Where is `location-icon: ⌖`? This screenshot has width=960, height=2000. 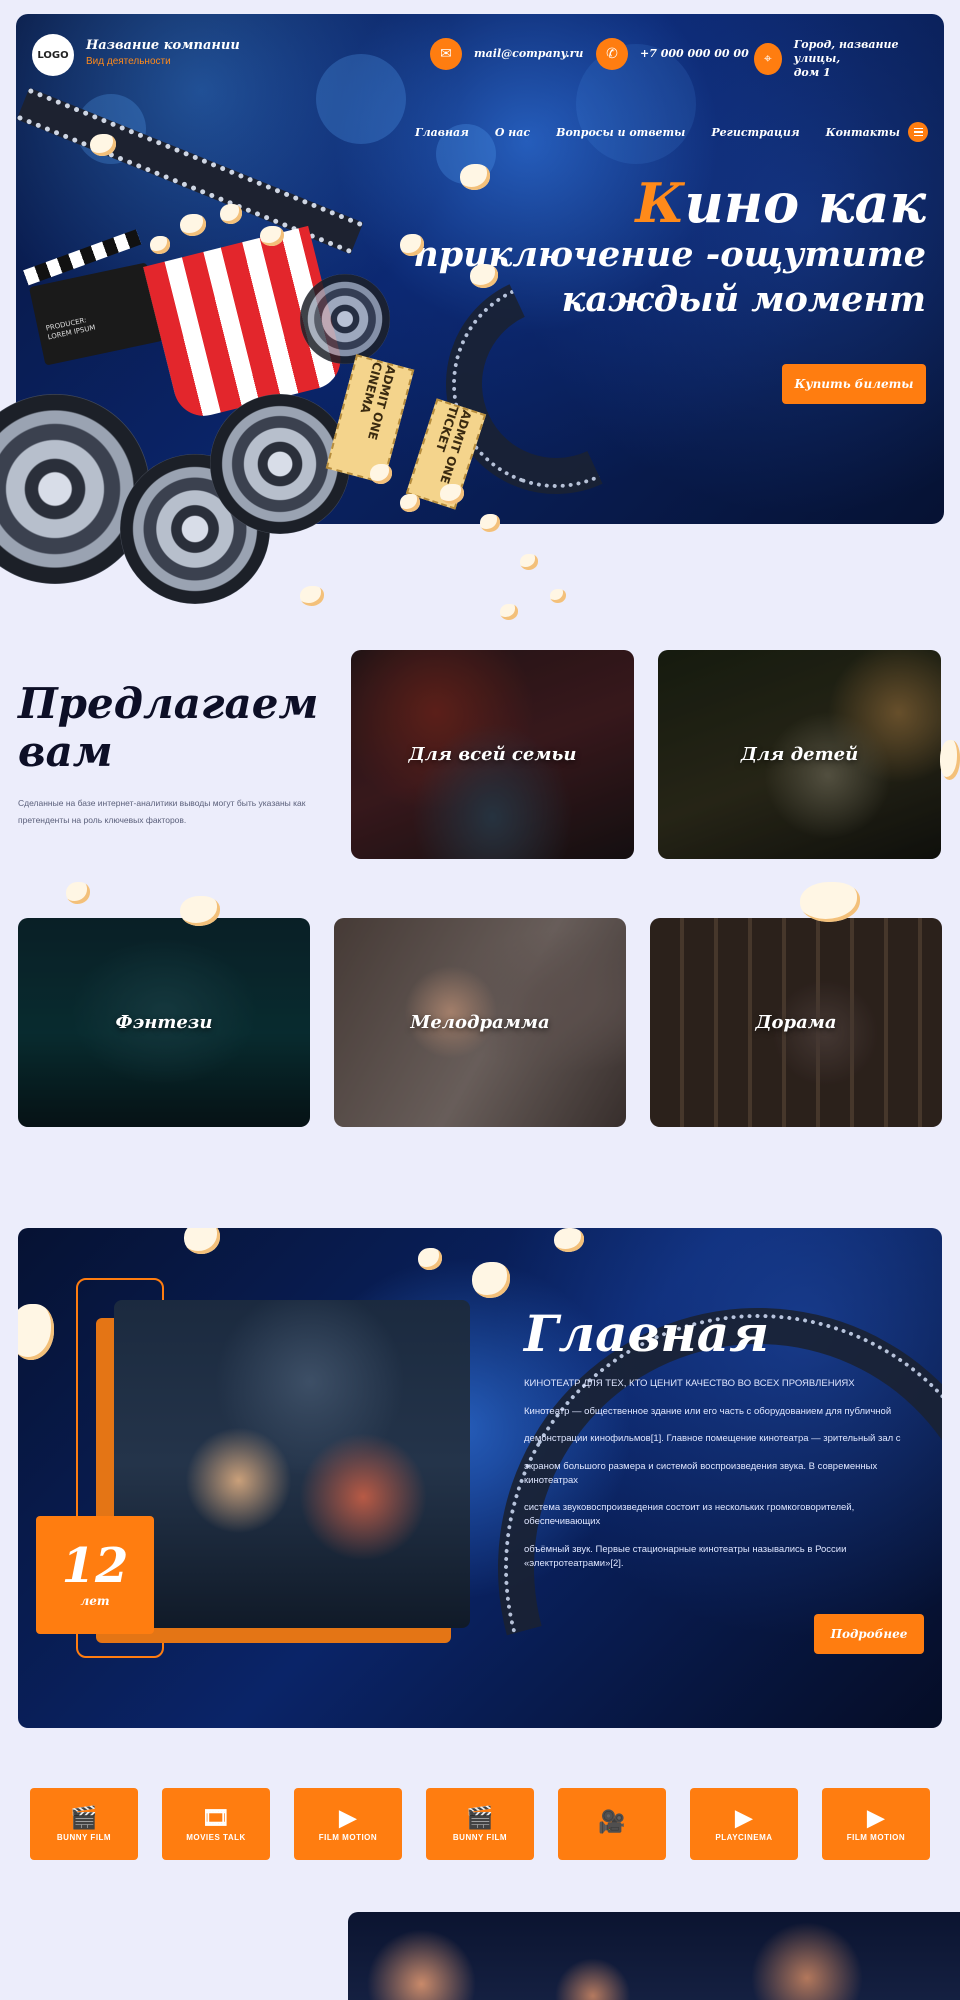 location-icon: ⌖ is located at coordinates (768, 58).